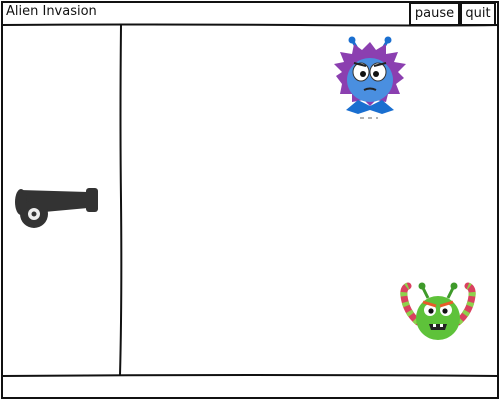 The height and width of the screenshot is (400, 500). What do you see at coordinates (57, 204) in the screenshot?
I see `cannon-icon` at bounding box center [57, 204].